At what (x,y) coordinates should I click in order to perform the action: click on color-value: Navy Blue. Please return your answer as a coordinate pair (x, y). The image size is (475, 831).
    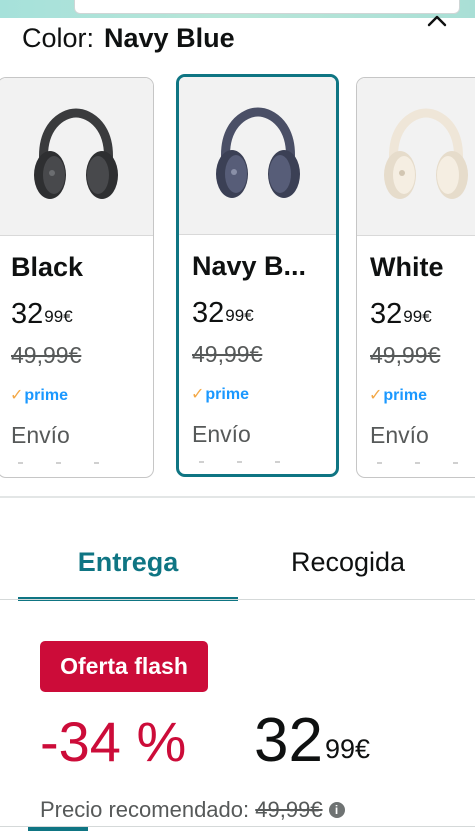
    Looking at the image, I should click on (169, 38).